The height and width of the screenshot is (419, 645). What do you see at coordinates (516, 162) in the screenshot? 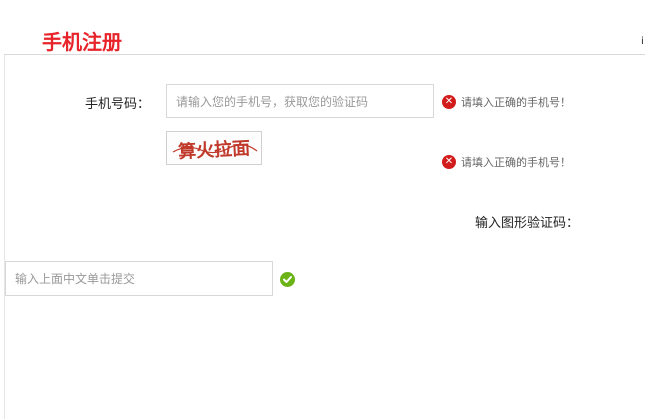
I see `captcha-error-text: 请填入正确的手机号！` at bounding box center [516, 162].